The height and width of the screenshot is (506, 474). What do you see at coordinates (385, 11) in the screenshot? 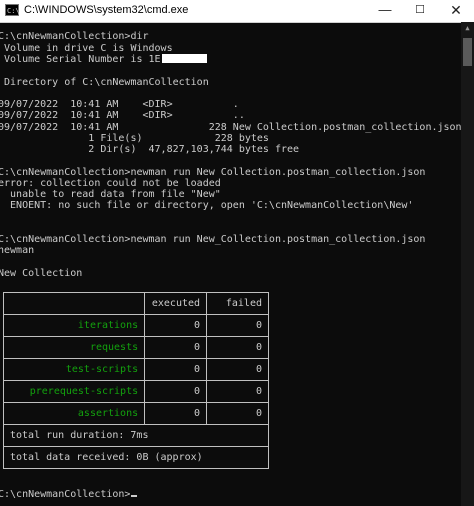
I see `minimize-button: —` at bounding box center [385, 11].